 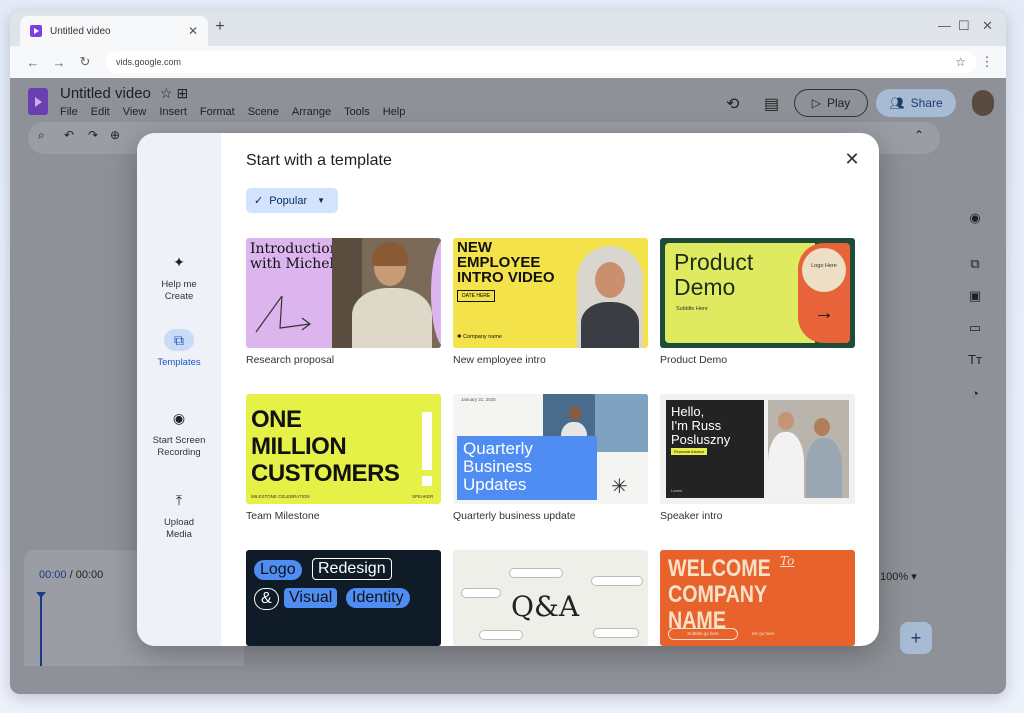 I want to click on company-name: ✱ Company name, so click(x=479, y=337).